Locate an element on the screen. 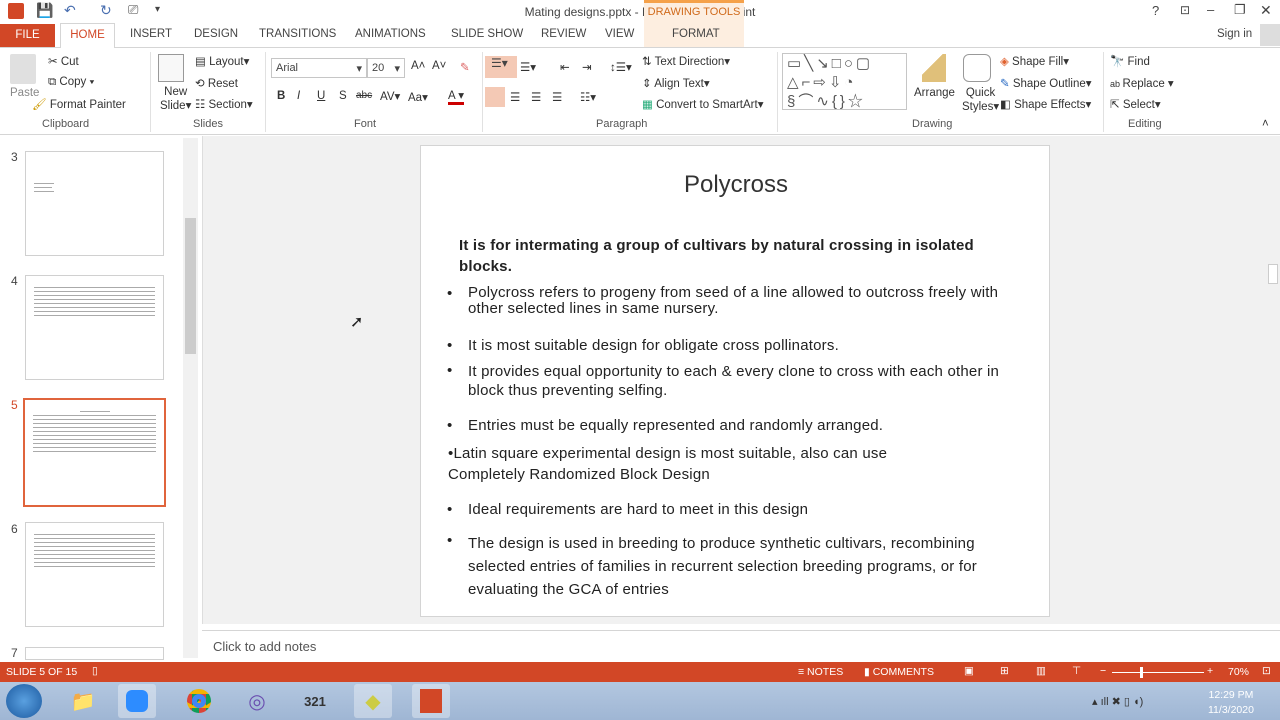 This screenshot has height=720, width=1280. columns-icon: ☷▾ is located at coordinates (588, 97).